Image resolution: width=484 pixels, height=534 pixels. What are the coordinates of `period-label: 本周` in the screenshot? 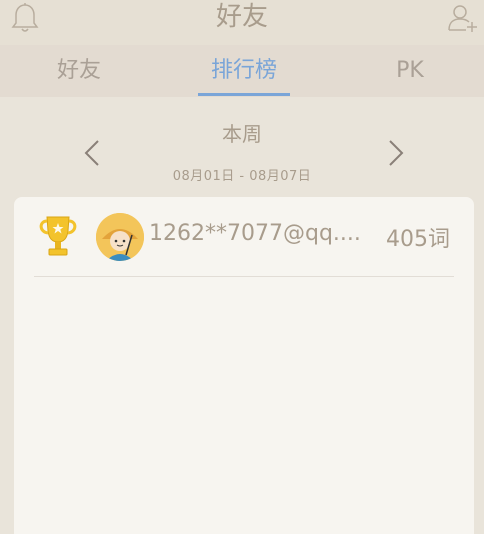 It's located at (242, 134).